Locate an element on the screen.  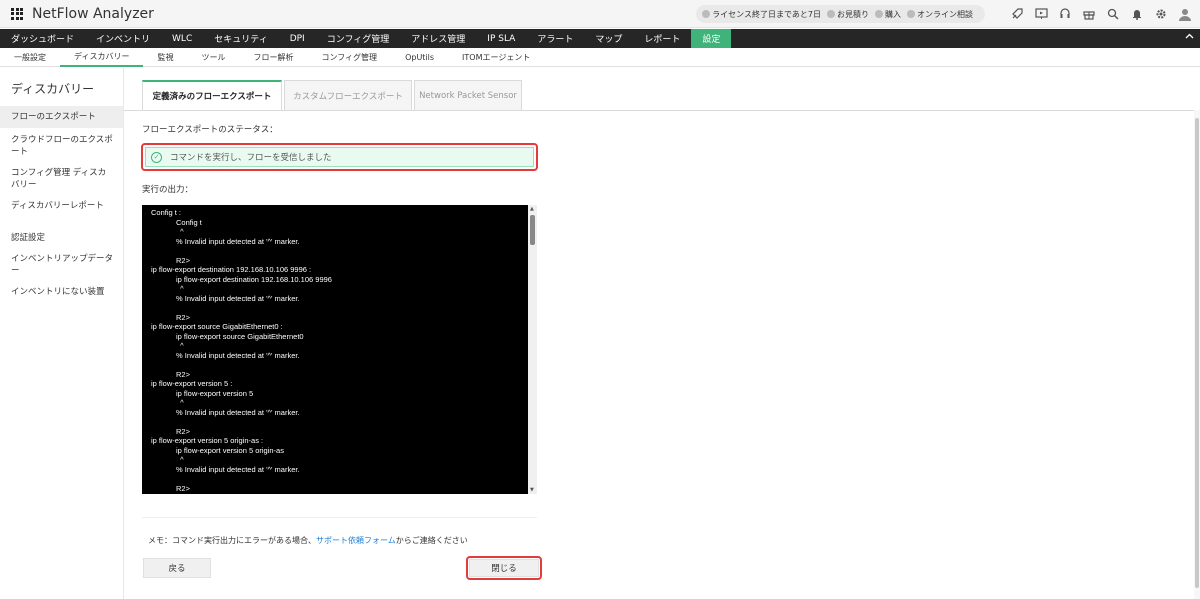
status-highlight: ✓ コマンドを実行し、フローを受信しました is located at coordinates (339, 157).